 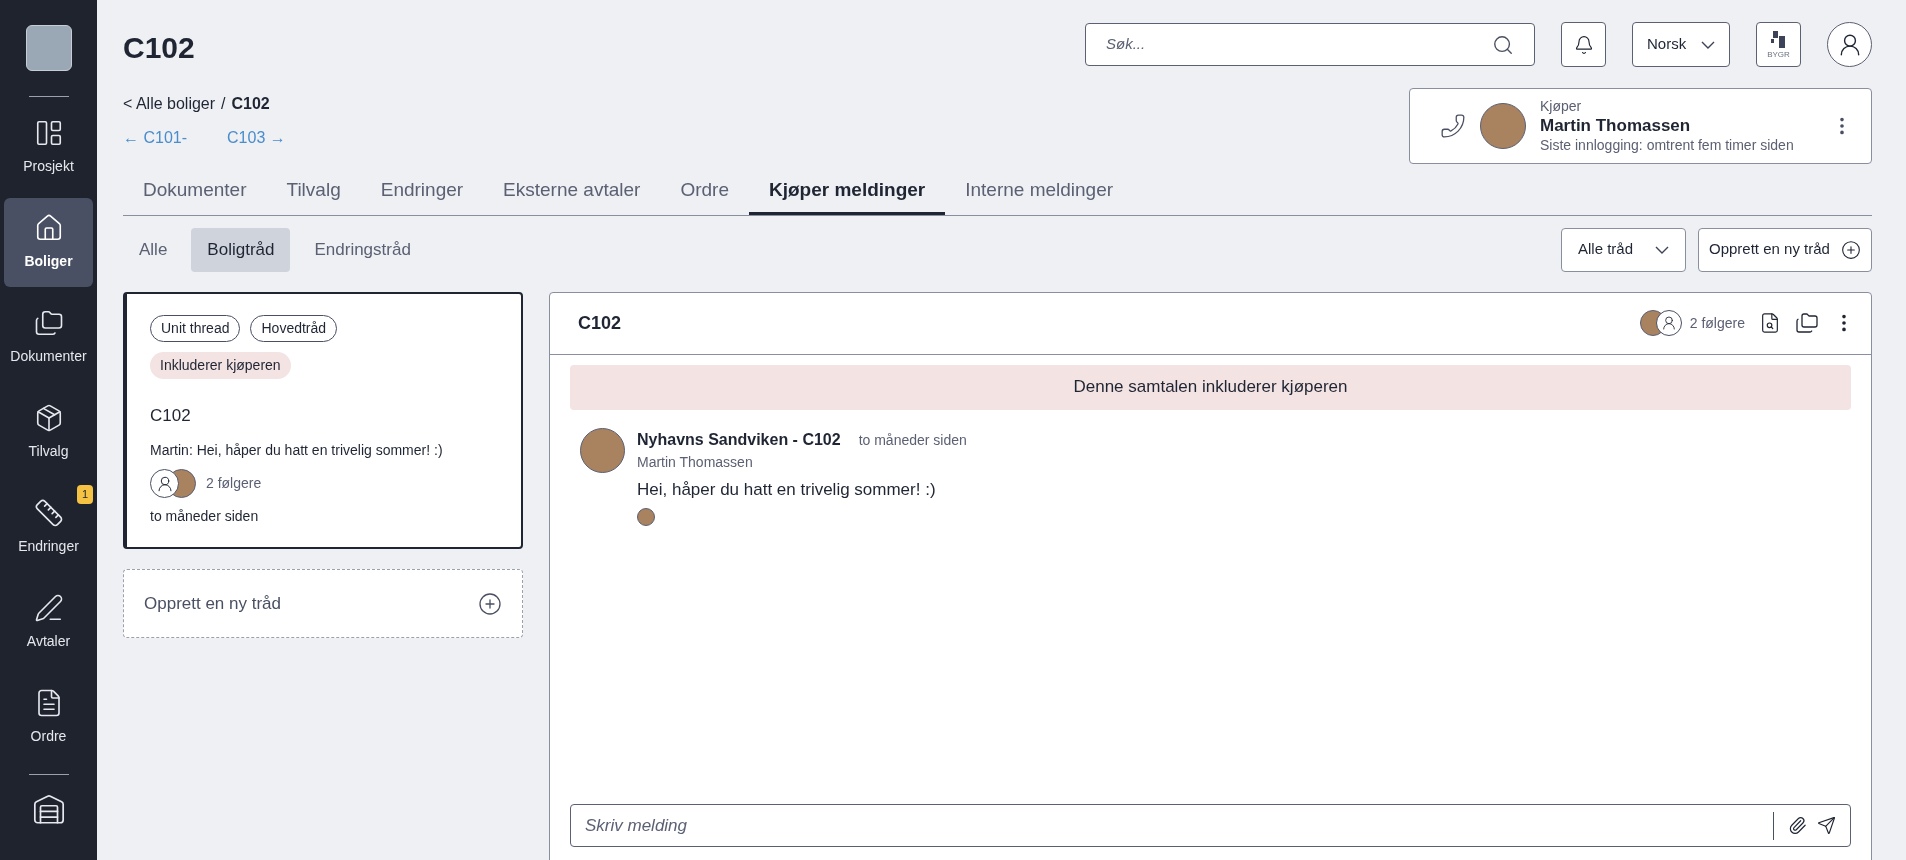 I want to click on file-search-icon, so click(x=1770, y=323).